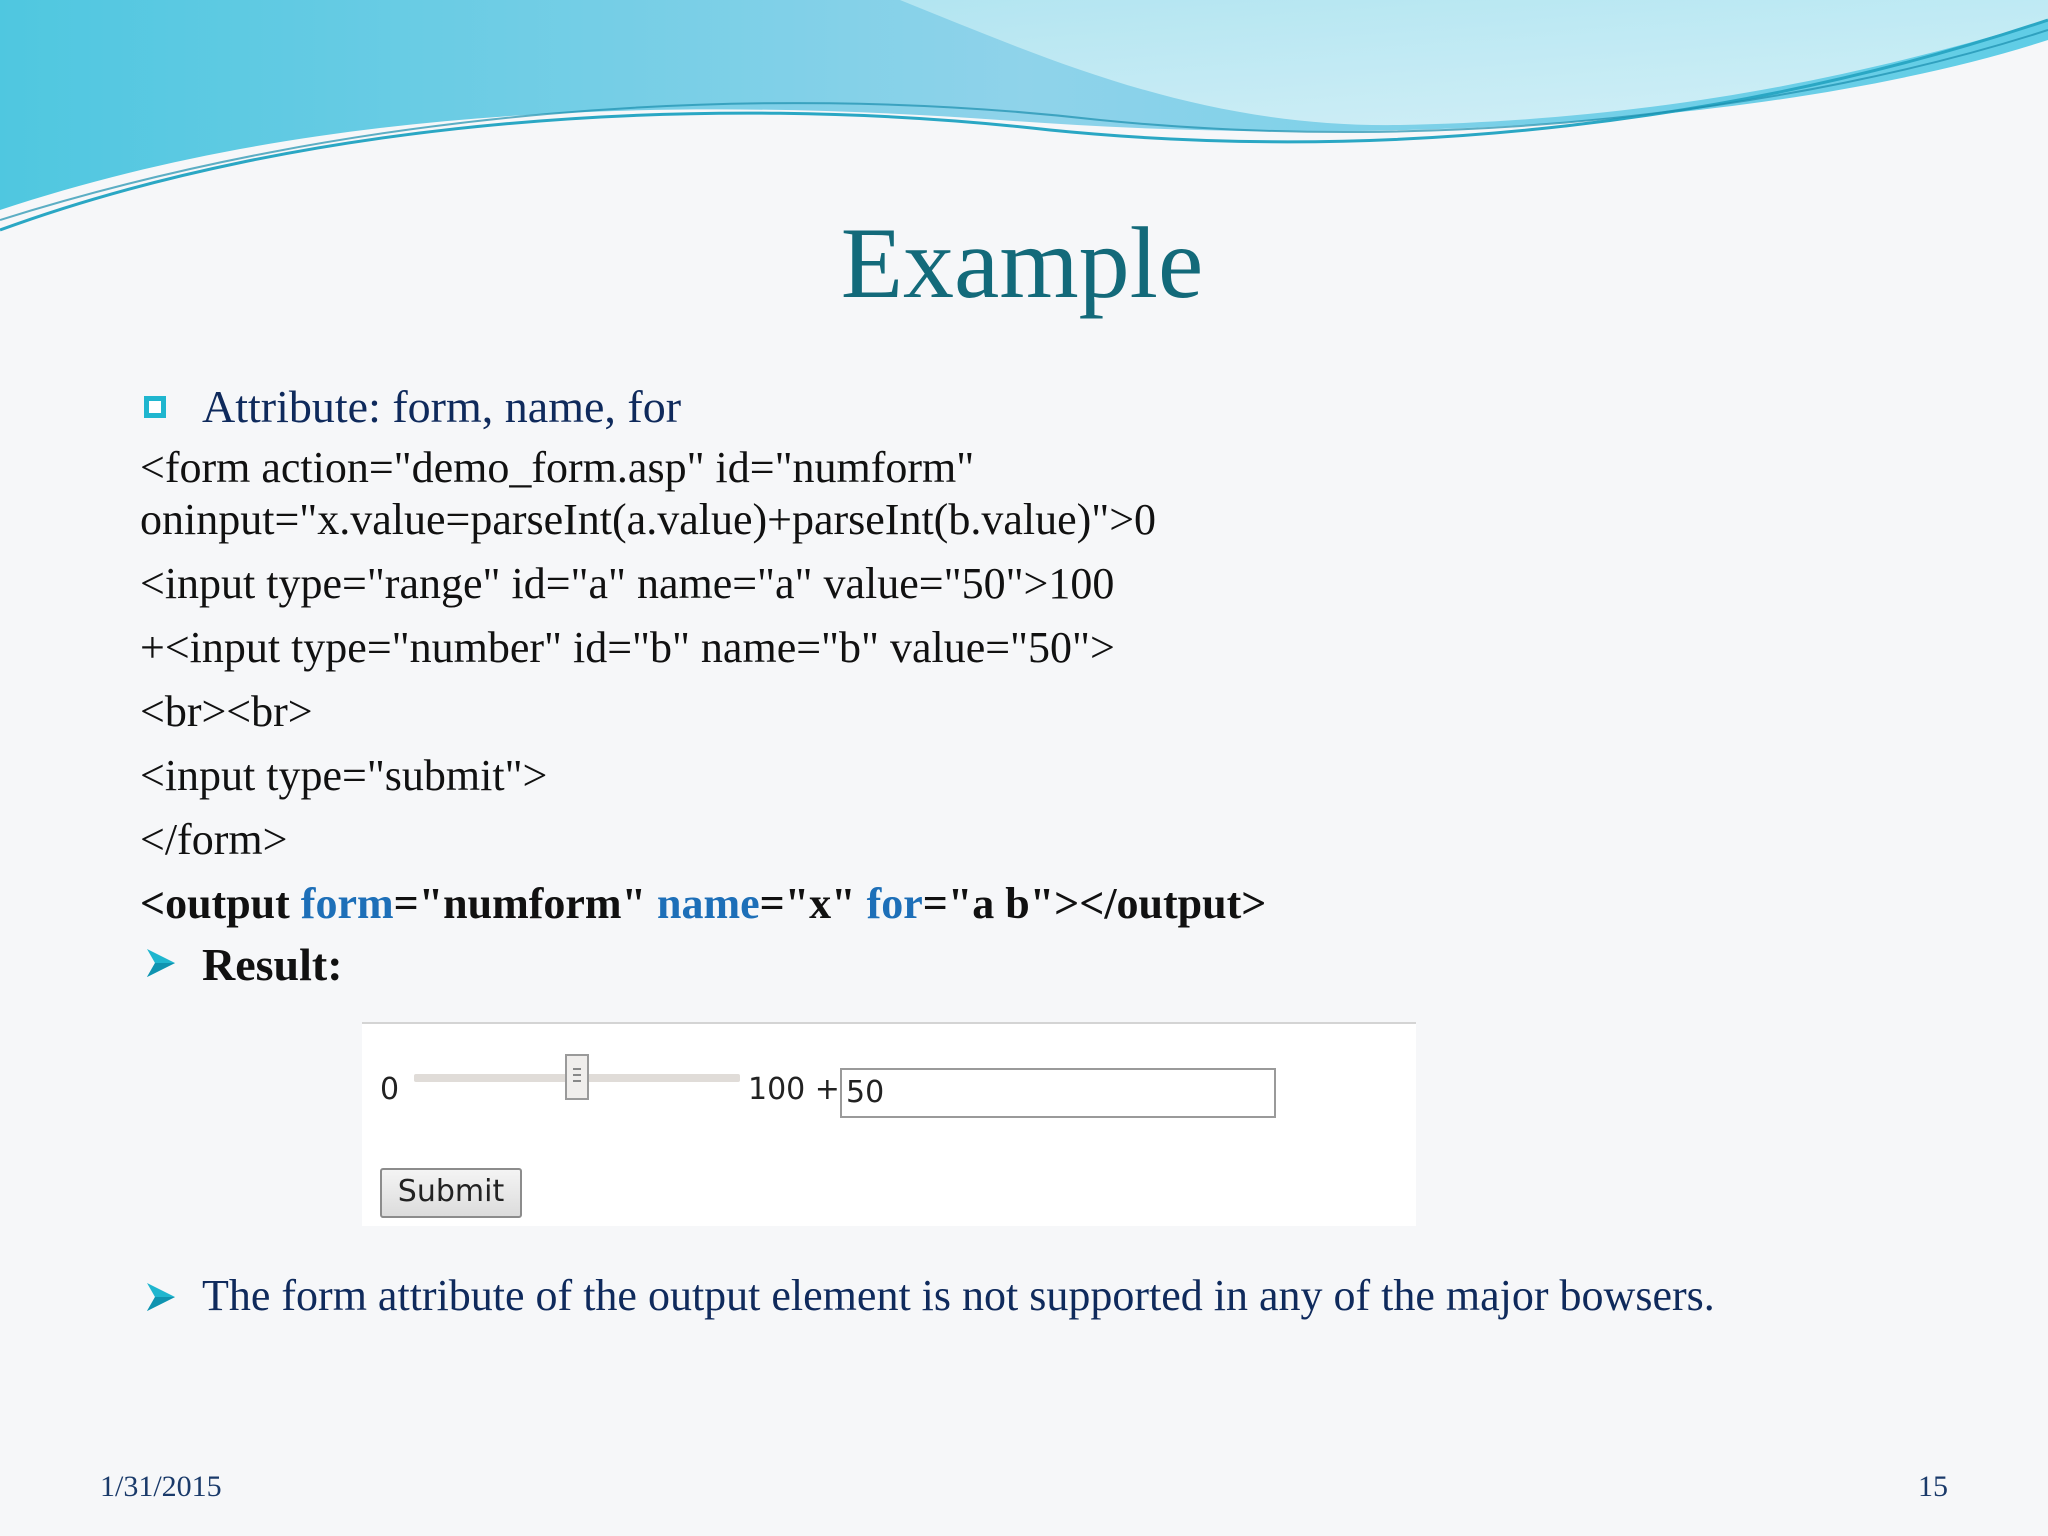 The image size is (2048, 1536). Describe the element at coordinates (344, 775) in the screenshot. I see `code-line: <input type="submit">` at that location.